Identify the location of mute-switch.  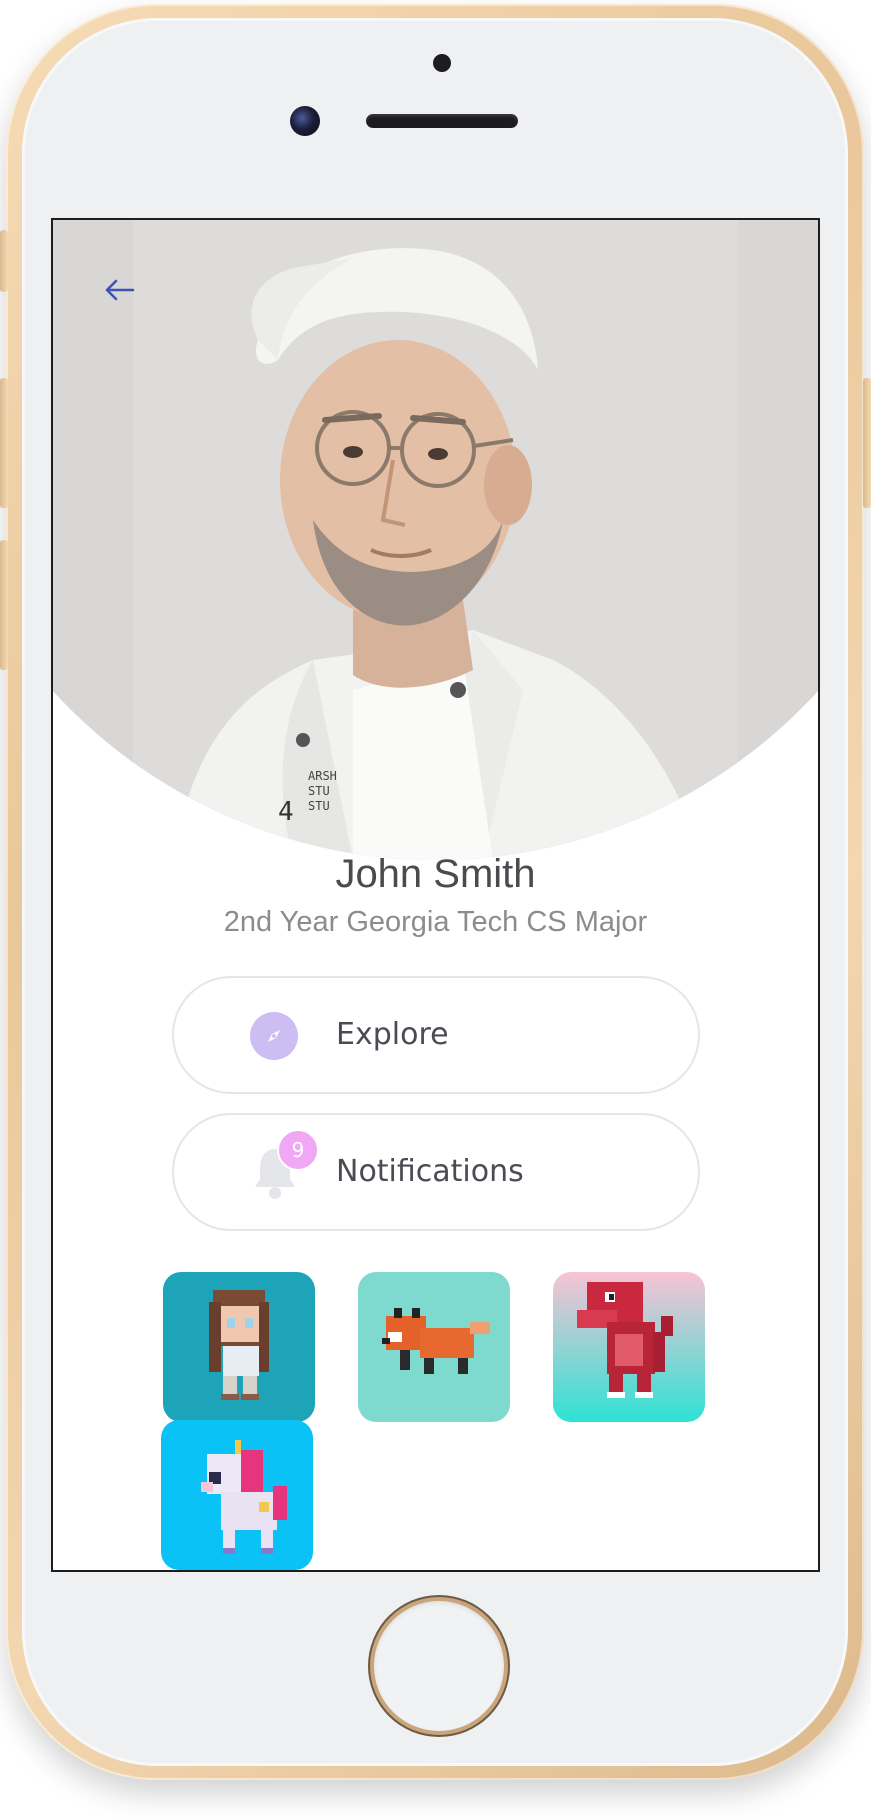
(4, 261).